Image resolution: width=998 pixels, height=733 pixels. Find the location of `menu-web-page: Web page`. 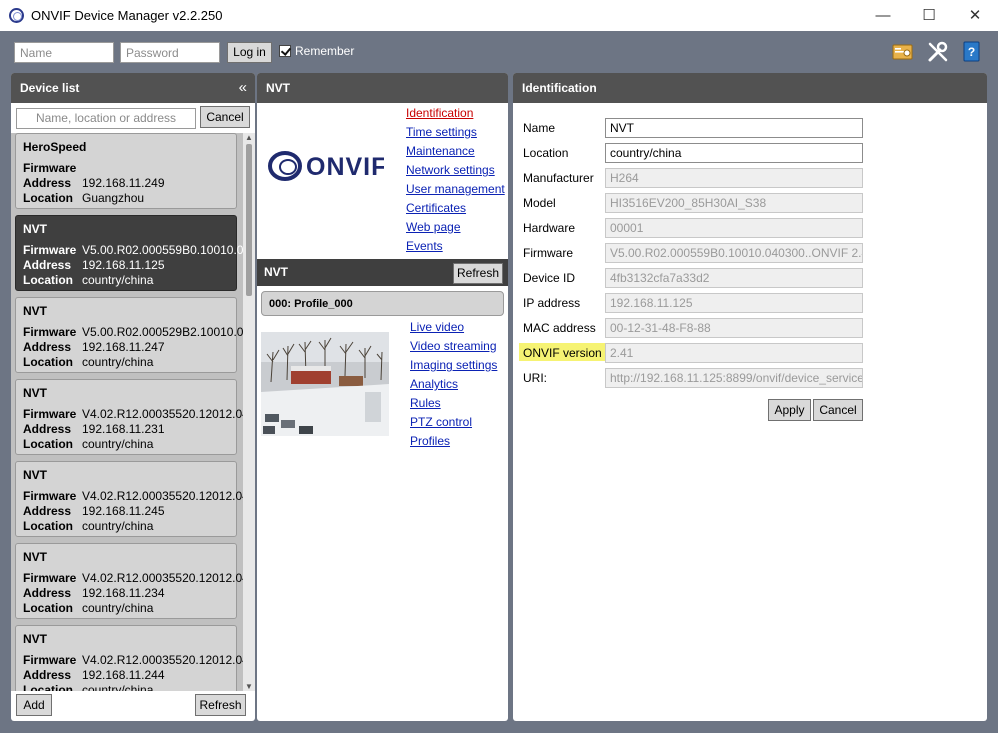

menu-web-page: Web page is located at coordinates (433, 227).